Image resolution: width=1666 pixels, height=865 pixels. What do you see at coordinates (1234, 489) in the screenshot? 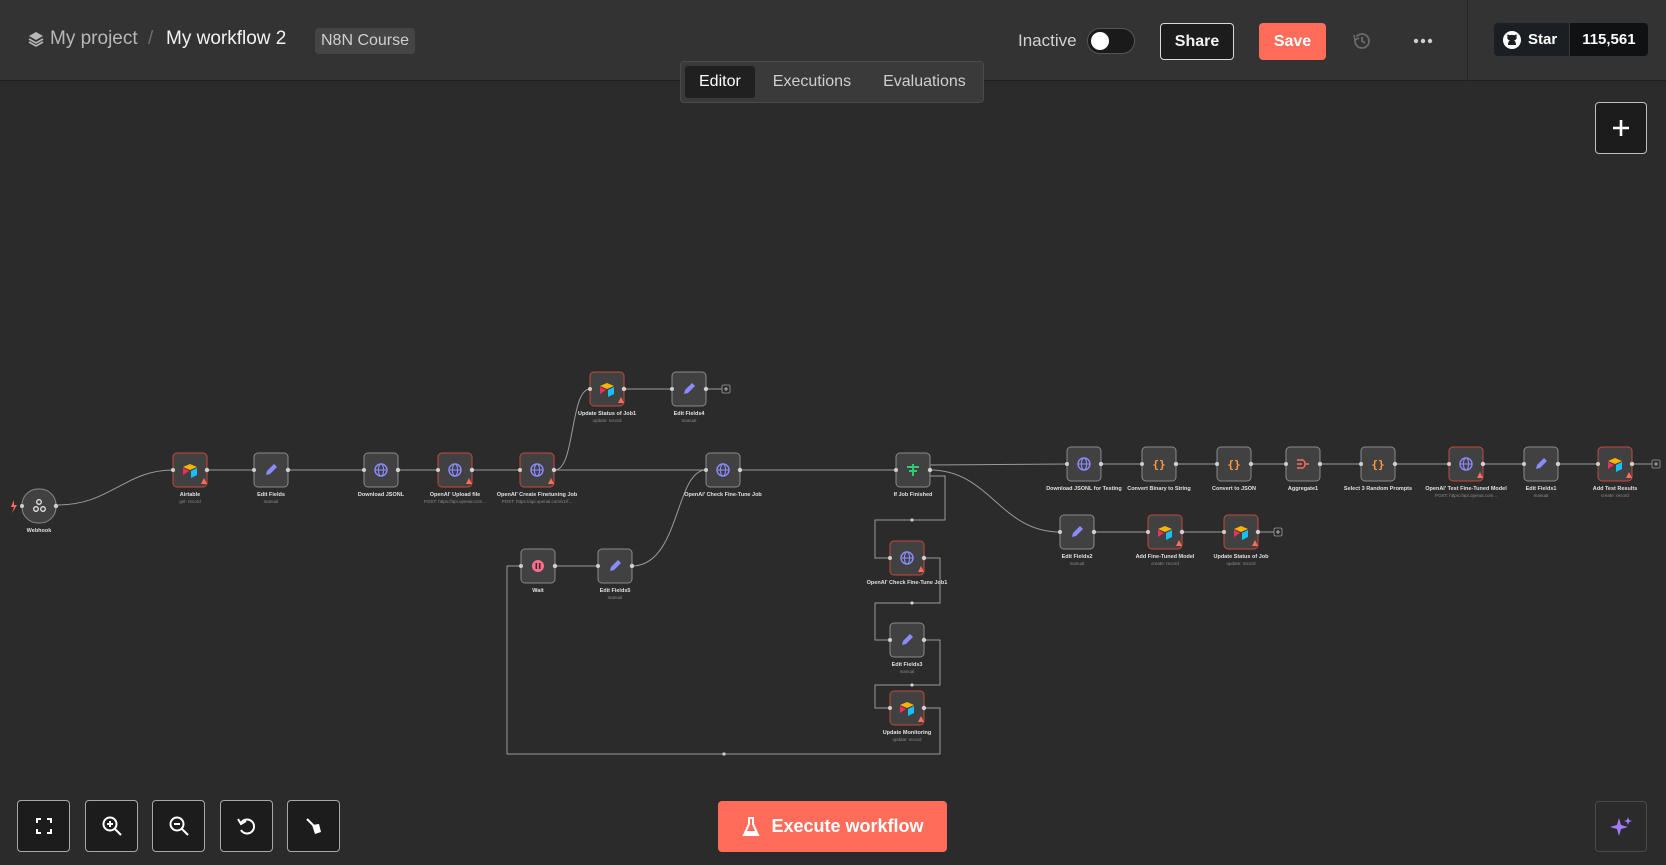
I see `node-label: Convert to JSON` at bounding box center [1234, 489].